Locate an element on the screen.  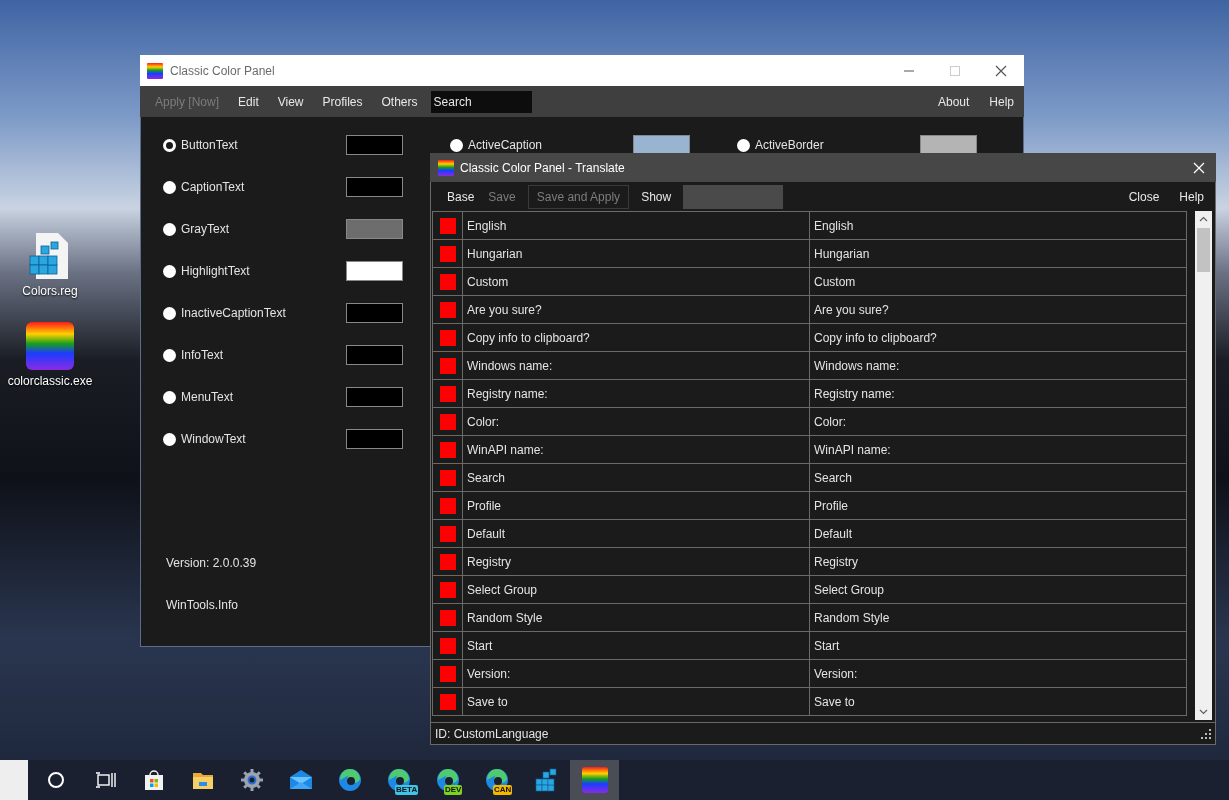
source-text-cell-text: Custom is located at coordinates (488, 282).